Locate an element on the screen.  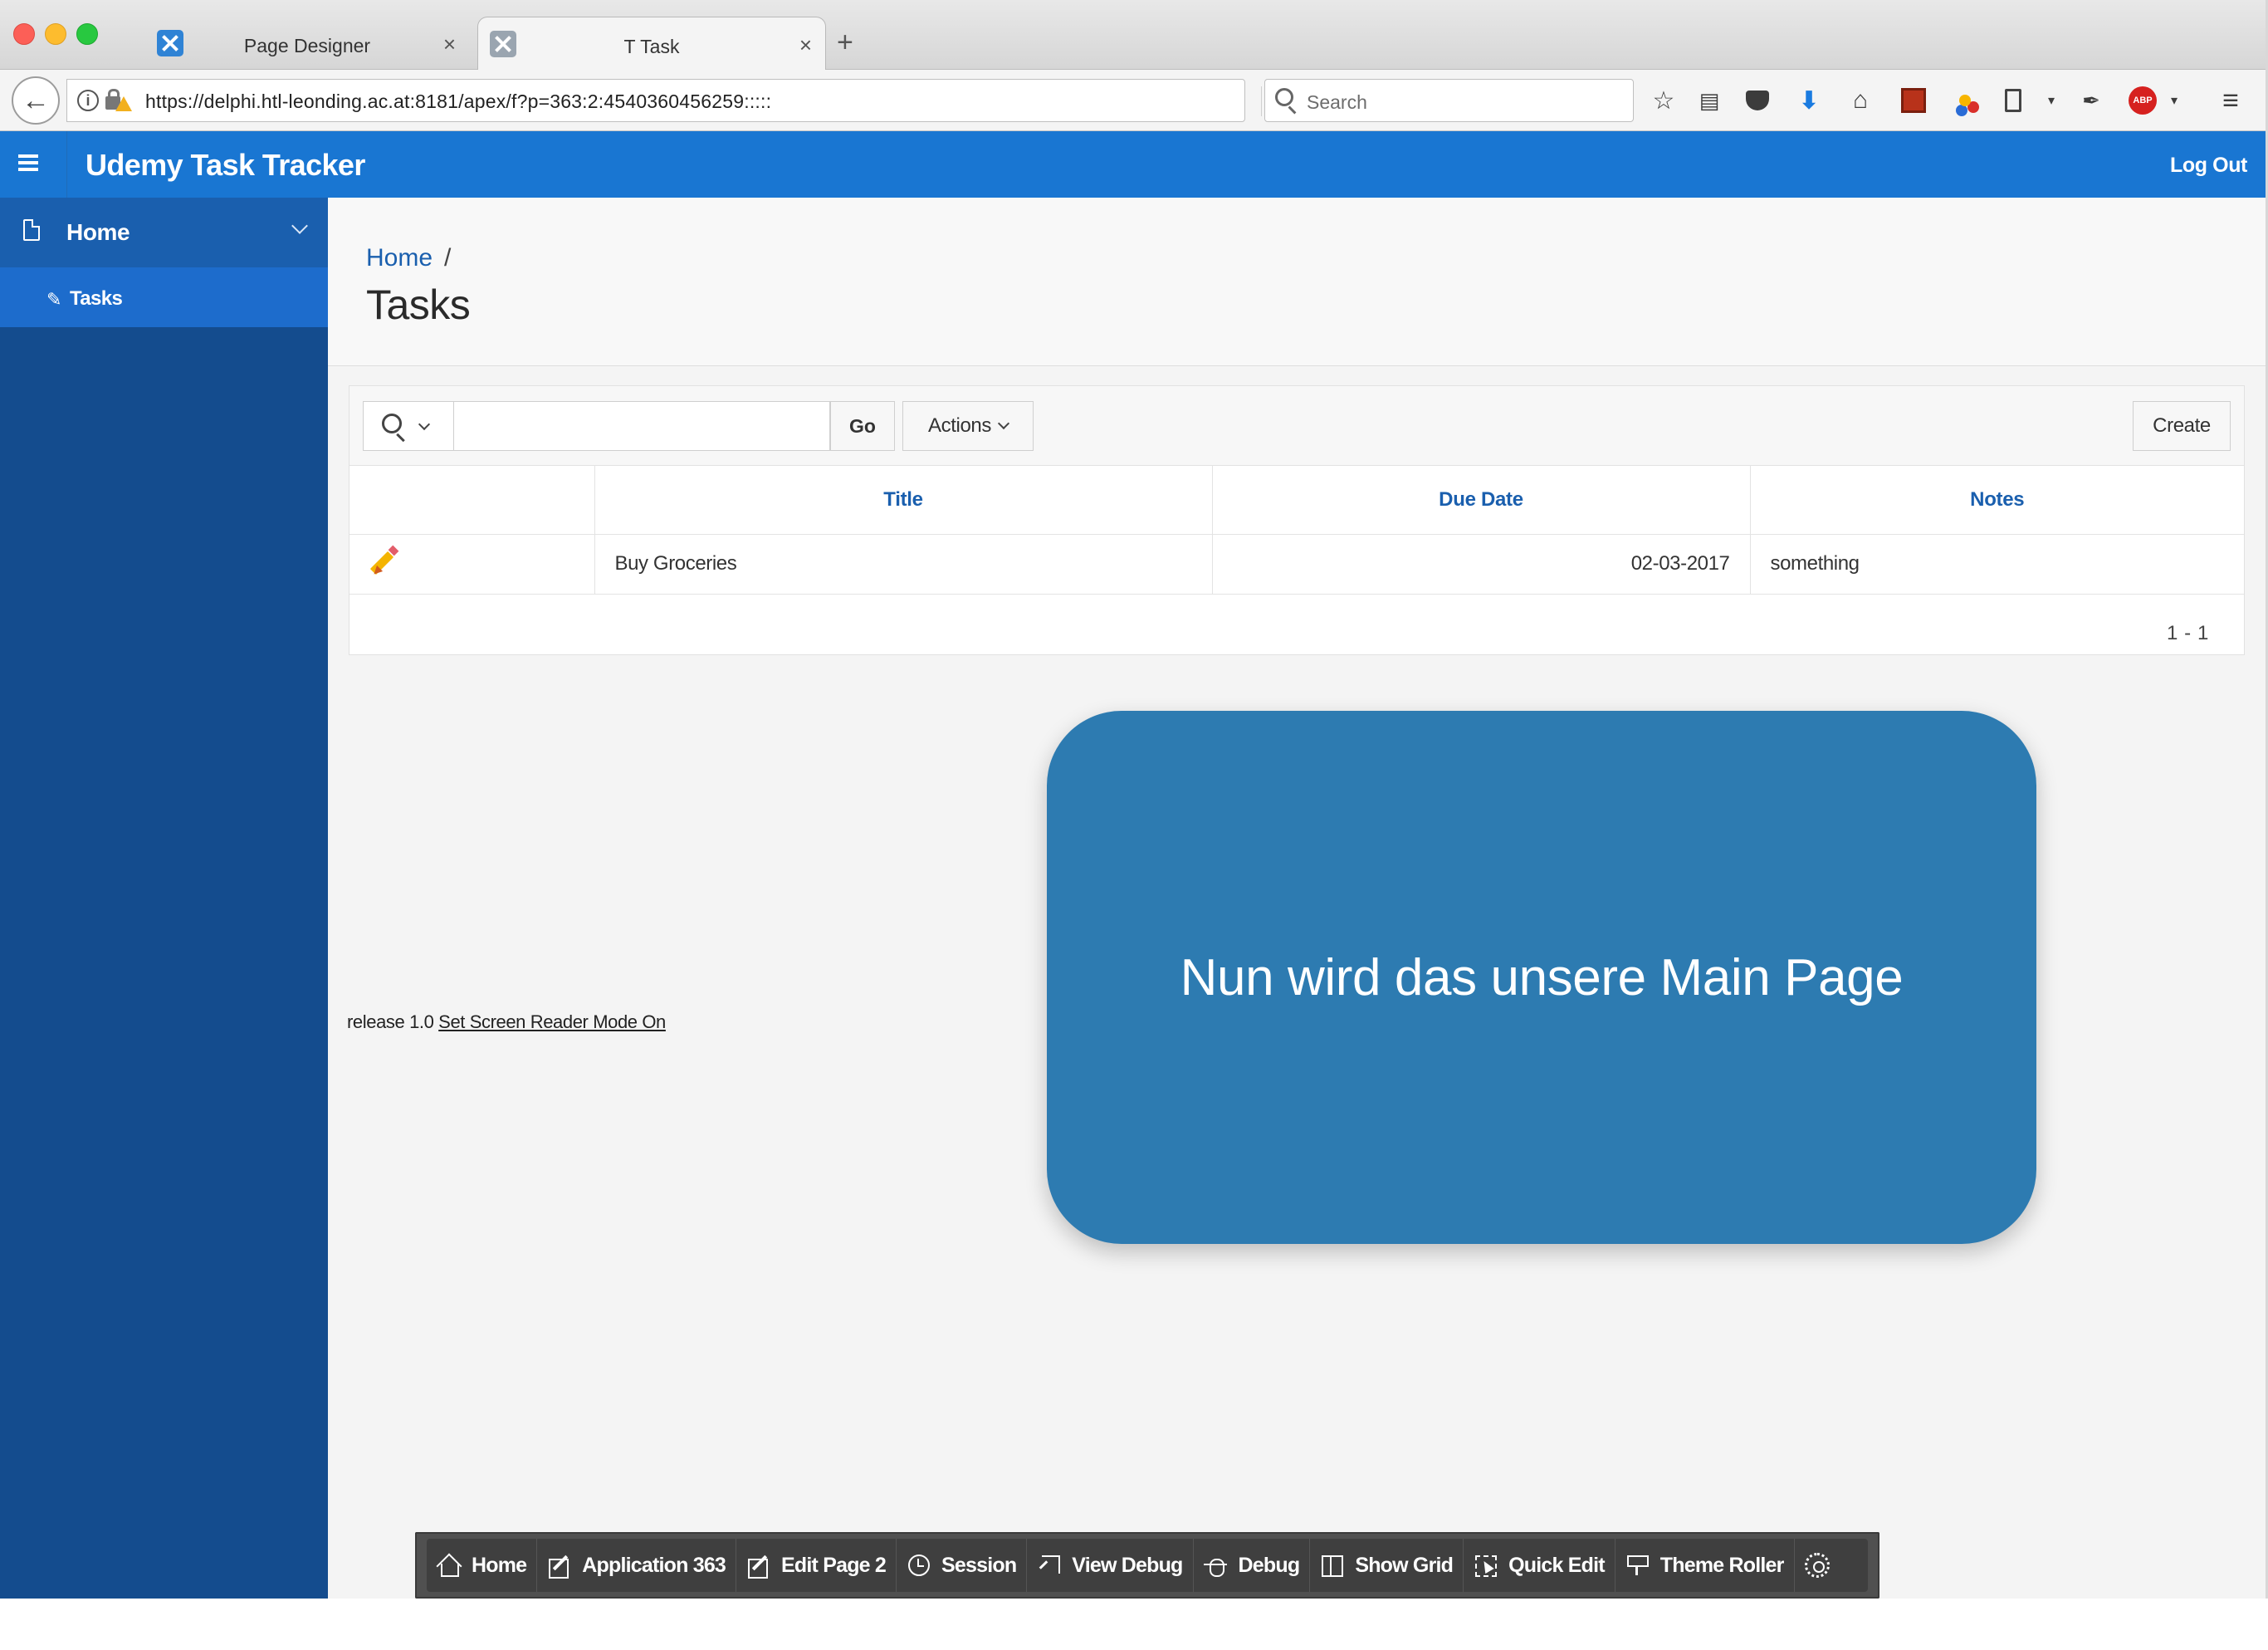
app-title: Udemy Task Tracker is located at coordinates (225, 166).